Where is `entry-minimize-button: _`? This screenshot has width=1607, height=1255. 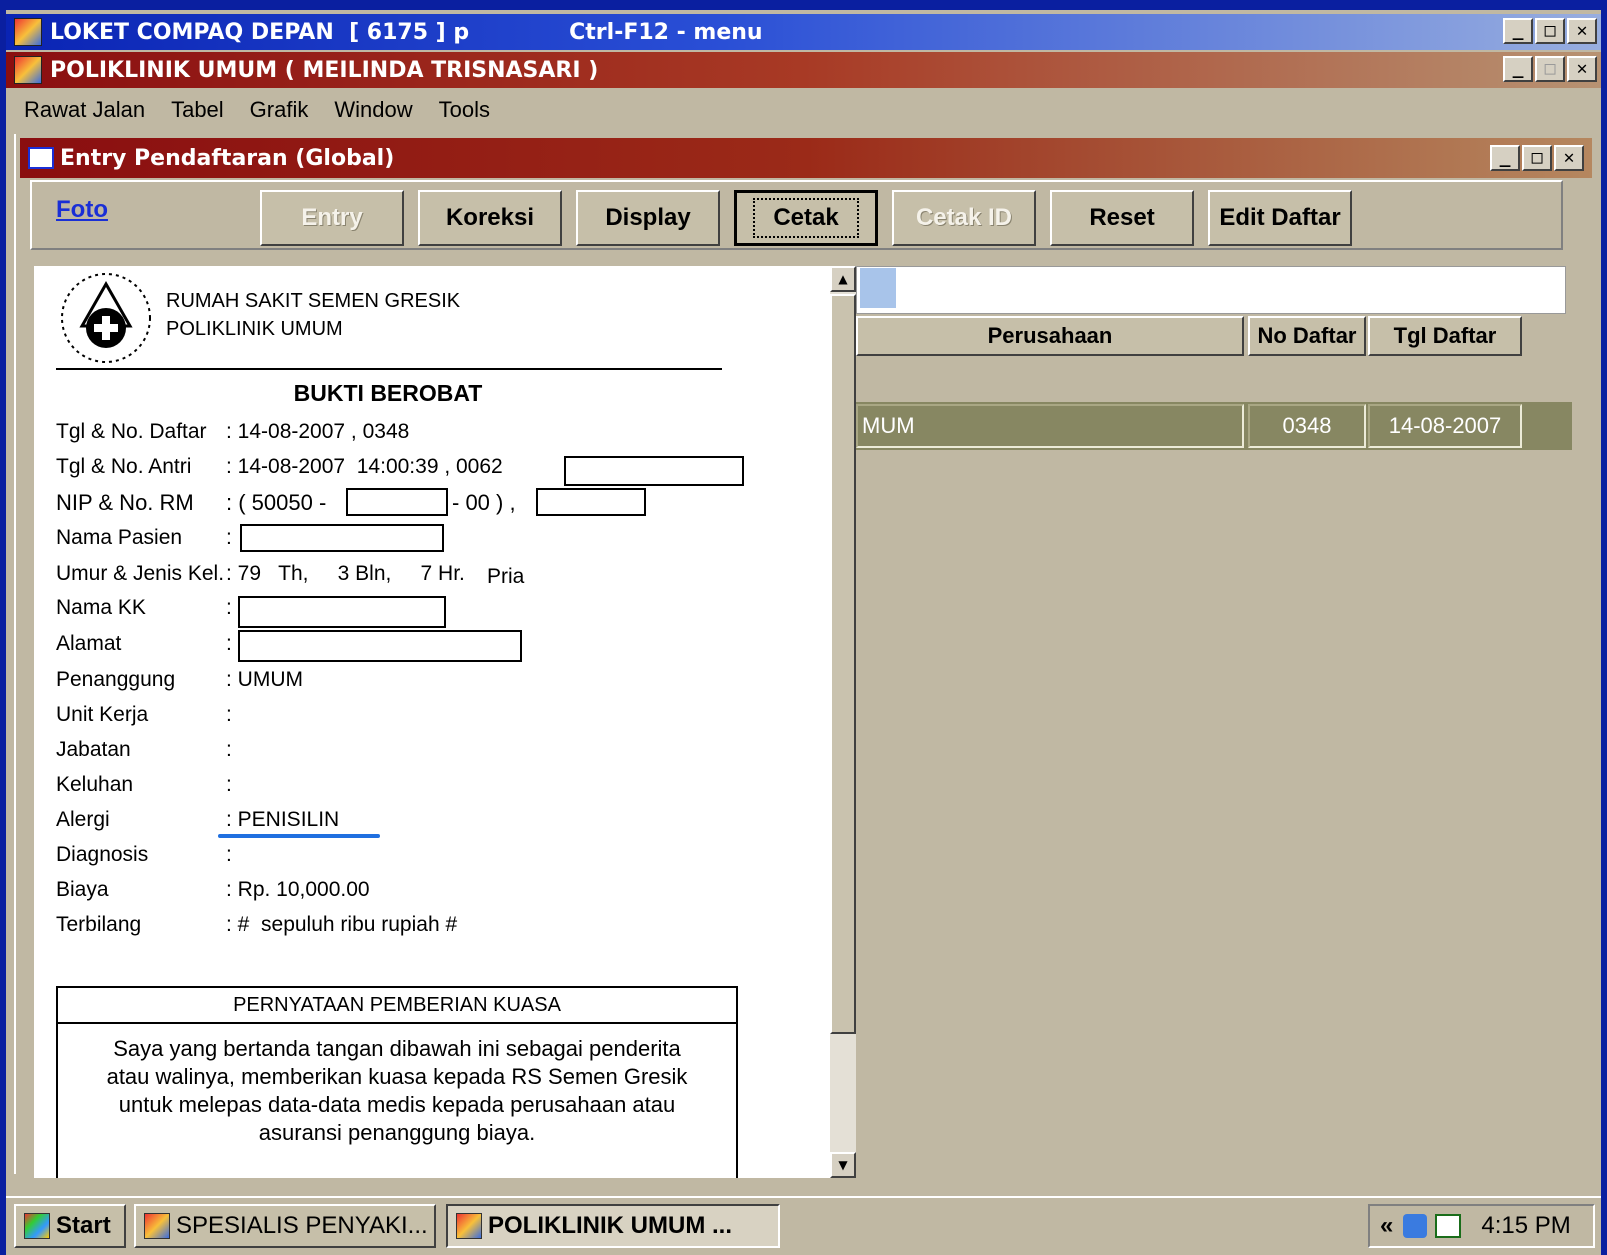
entry-minimize-button: _ is located at coordinates (1505, 158).